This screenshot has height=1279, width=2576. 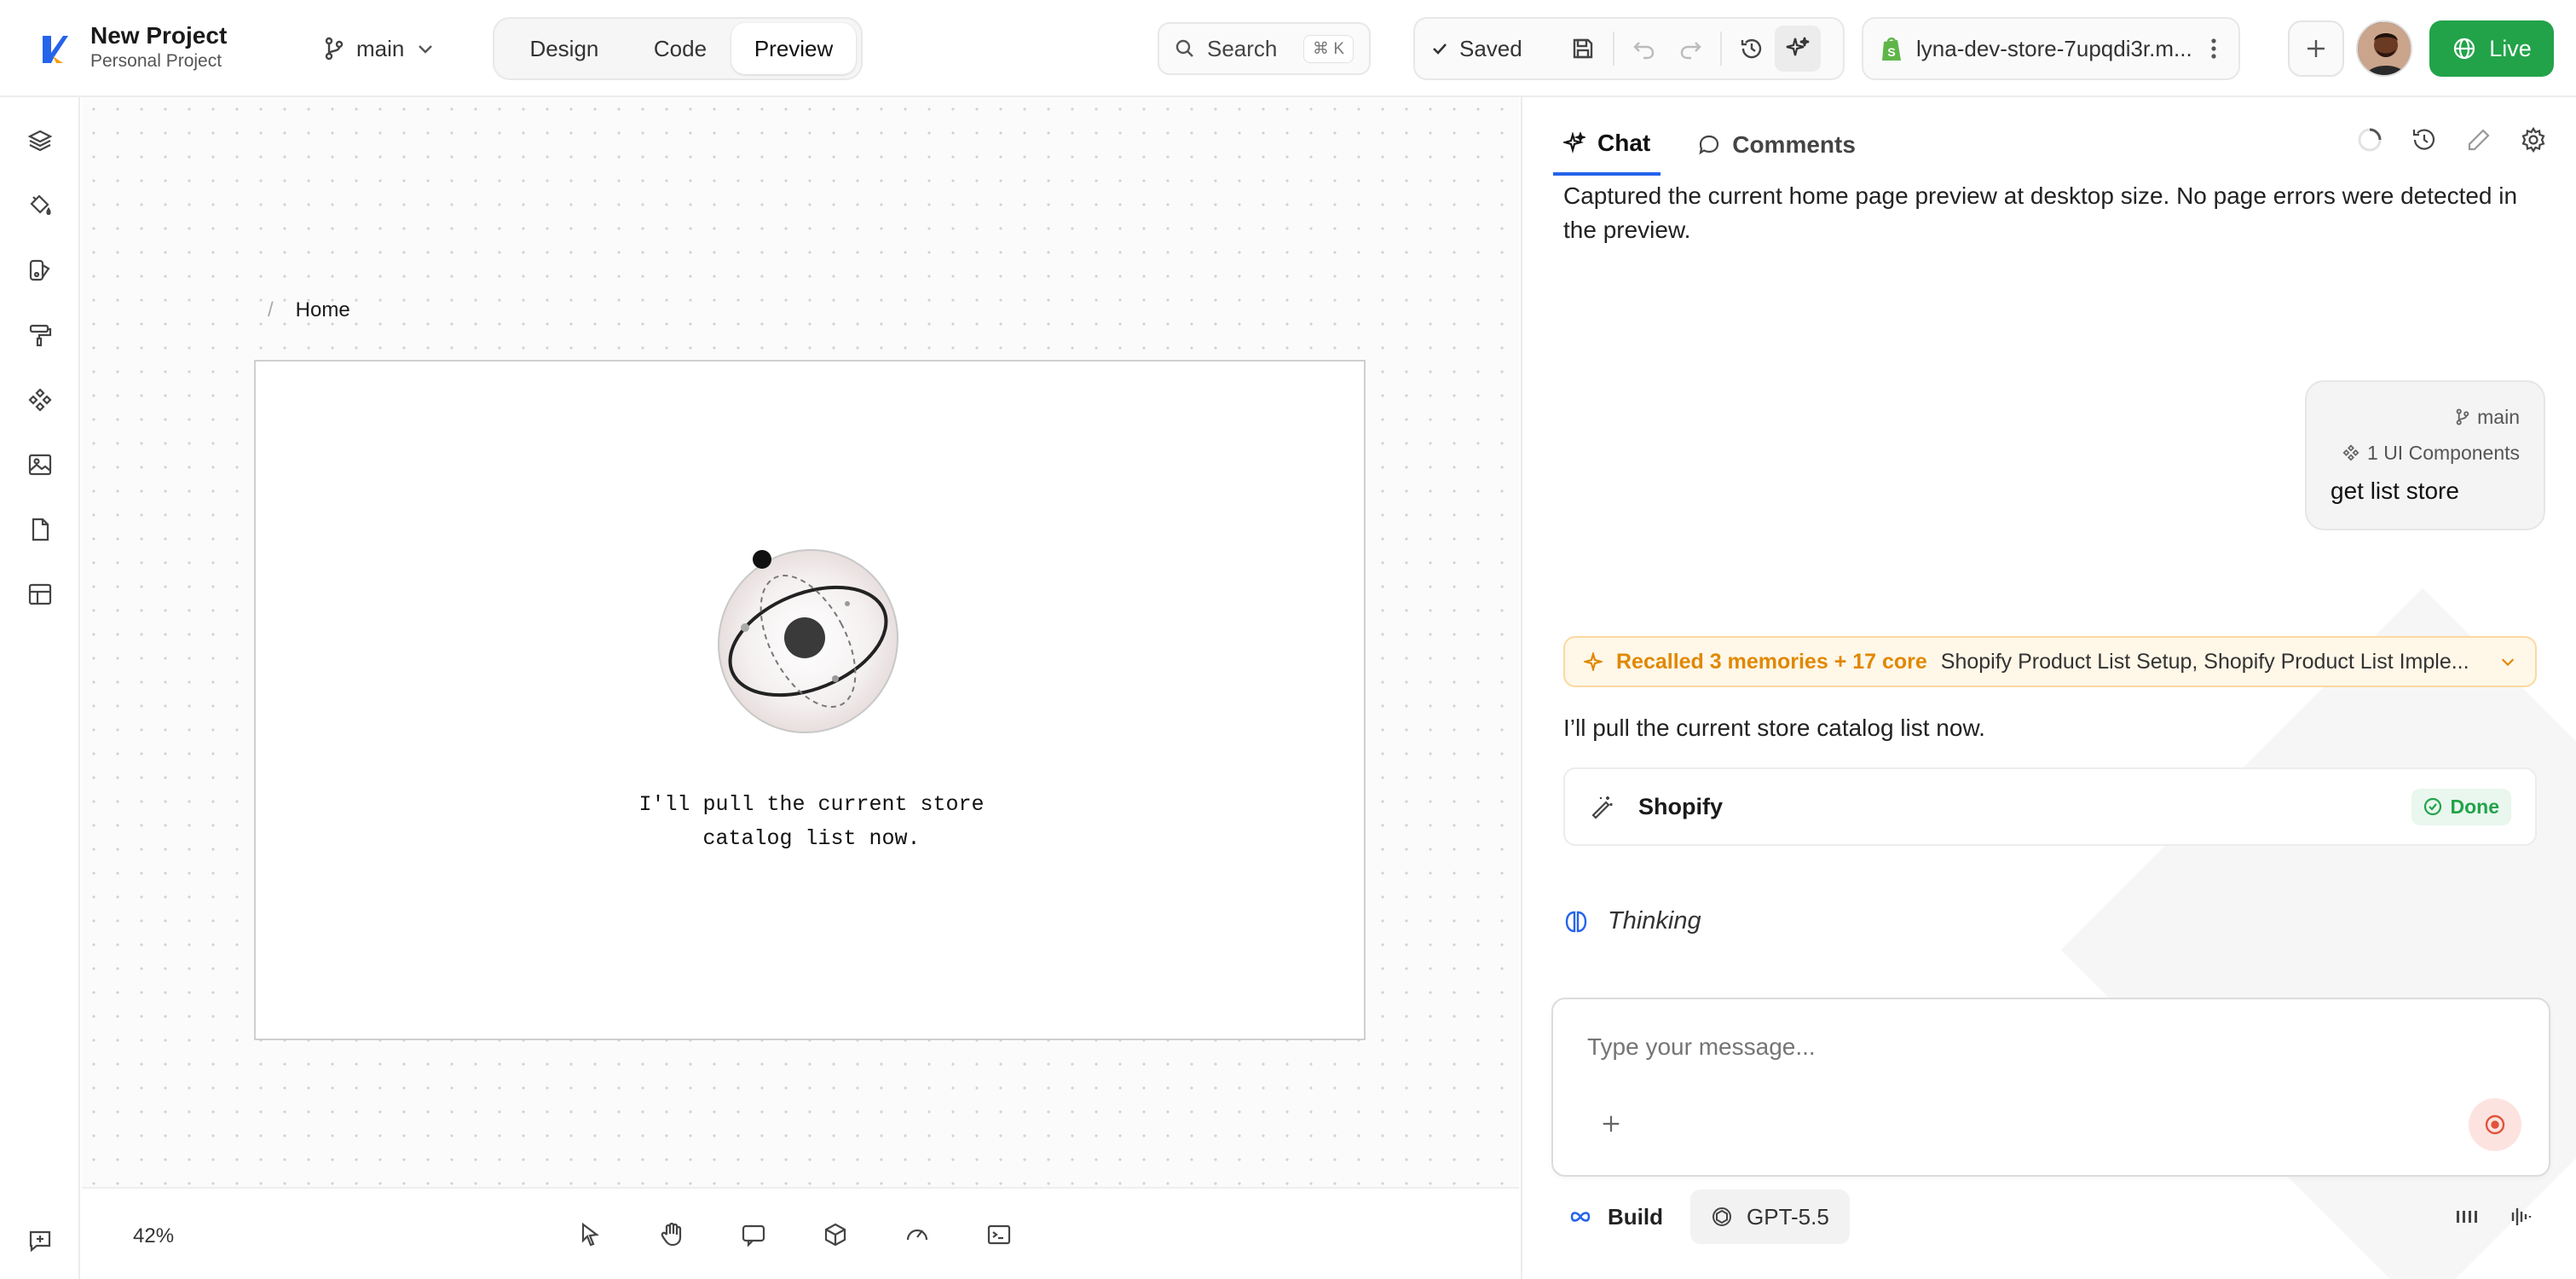 I want to click on loading-orb-icon, so click(x=808, y=639).